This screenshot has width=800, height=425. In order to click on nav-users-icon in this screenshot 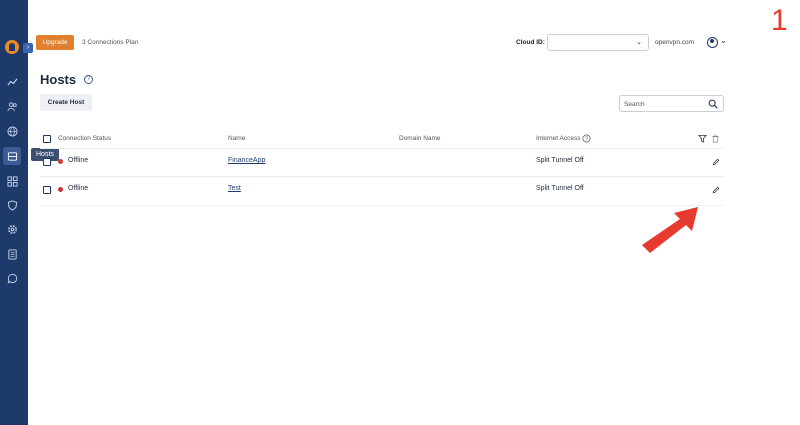, I will do `click(12, 106)`.